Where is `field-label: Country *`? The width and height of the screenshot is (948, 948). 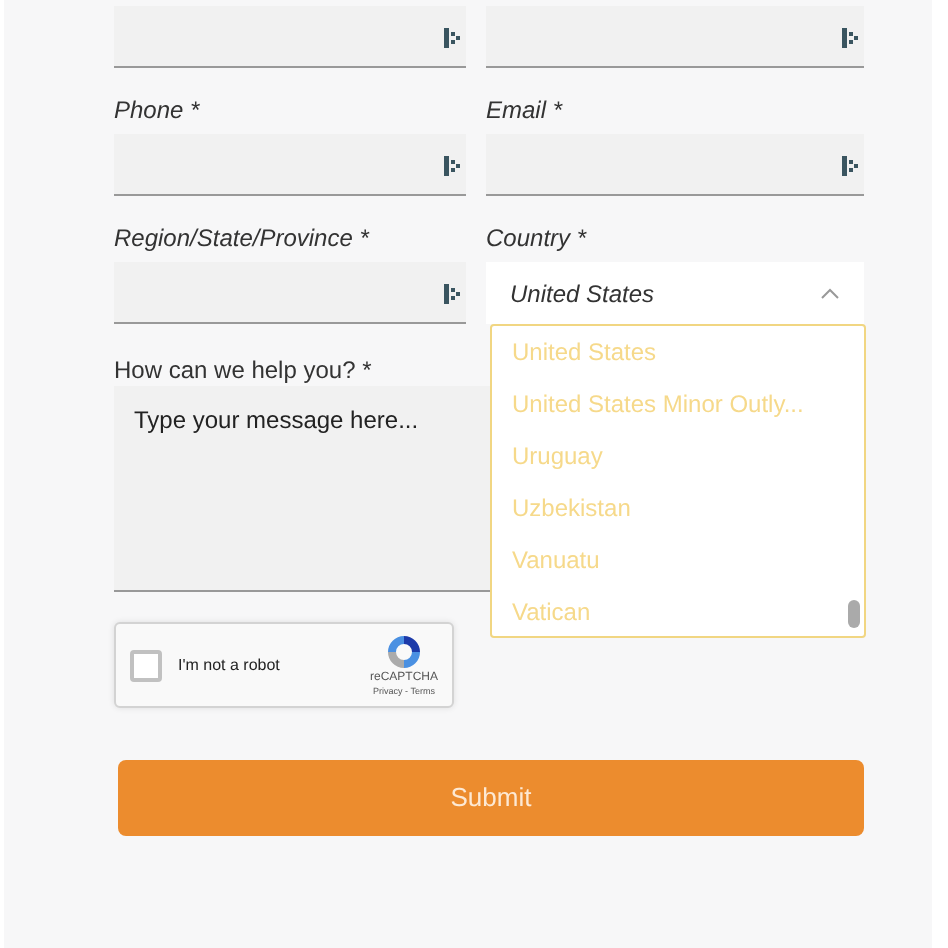
field-label: Country * is located at coordinates (536, 240).